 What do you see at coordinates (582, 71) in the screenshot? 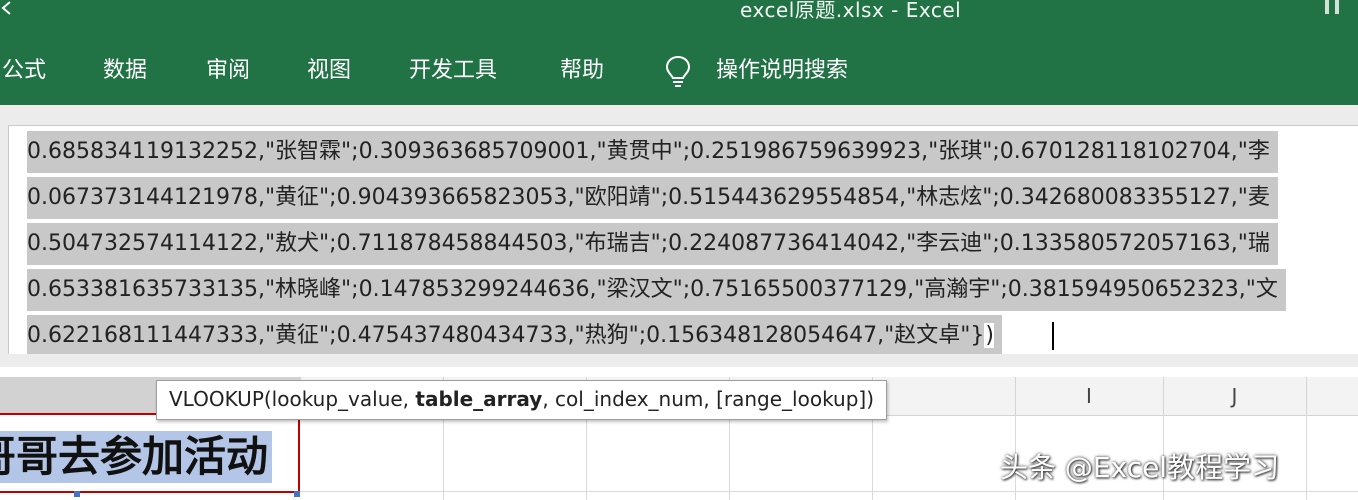
I see `tab-help: 帮助` at bounding box center [582, 71].